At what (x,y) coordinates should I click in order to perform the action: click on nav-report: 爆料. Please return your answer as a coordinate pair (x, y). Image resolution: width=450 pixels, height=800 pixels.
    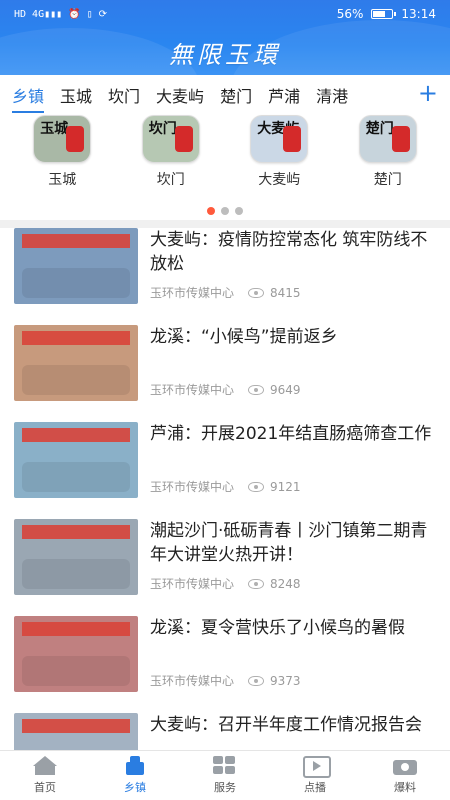
    Looking at the image, I should click on (405, 775).